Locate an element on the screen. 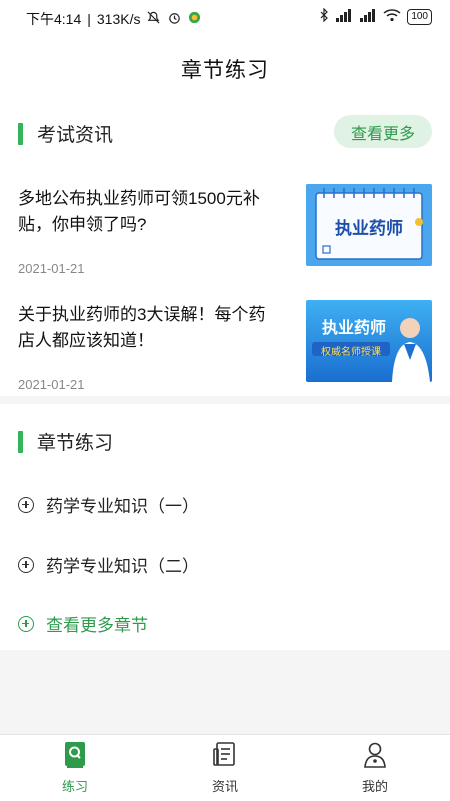 The width and height of the screenshot is (450, 801). status-right: 100 is located at coordinates (375, 16).